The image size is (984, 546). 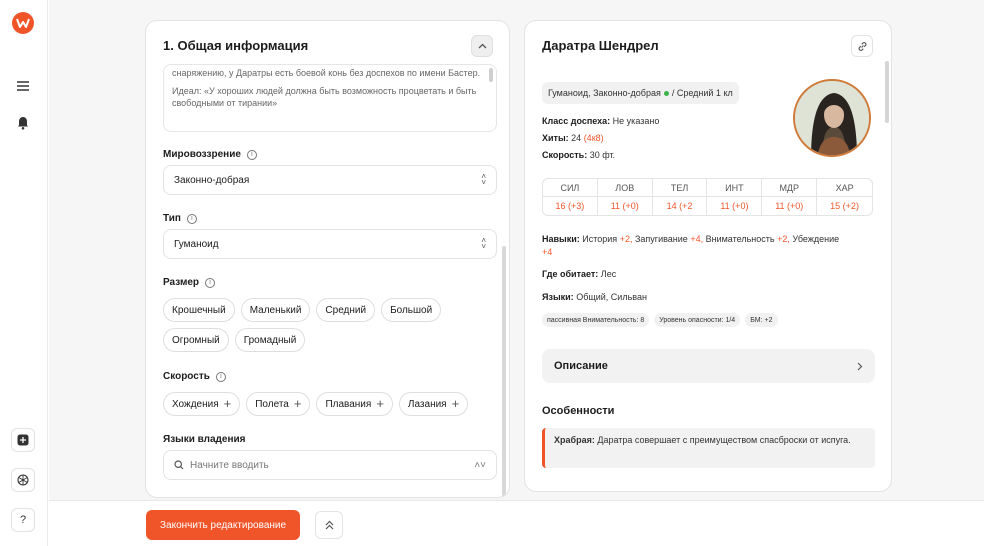 What do you see at coordinates (578, 411) in the screenshot?
I see `features-title: Особенности` at bounding box center [578, 411].